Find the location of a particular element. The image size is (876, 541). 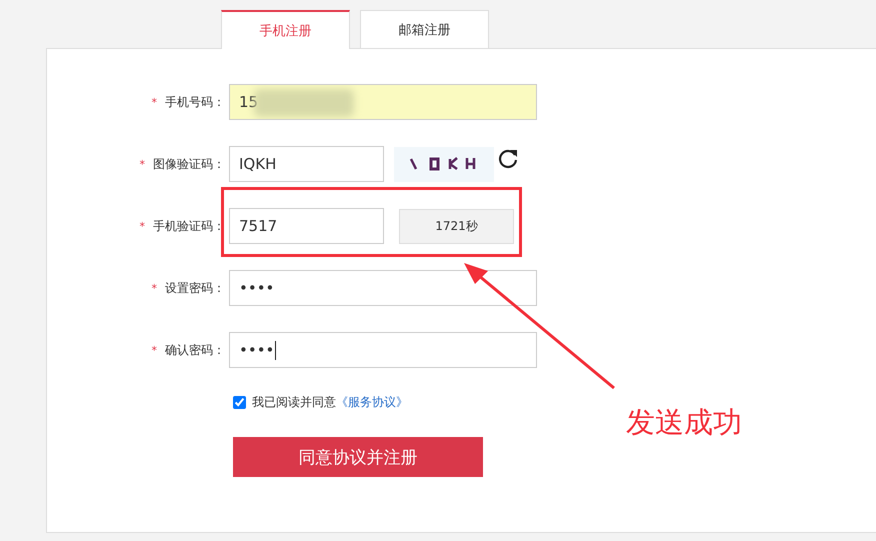

field-label: 手机验证码： is located at coordinates (189, 226).